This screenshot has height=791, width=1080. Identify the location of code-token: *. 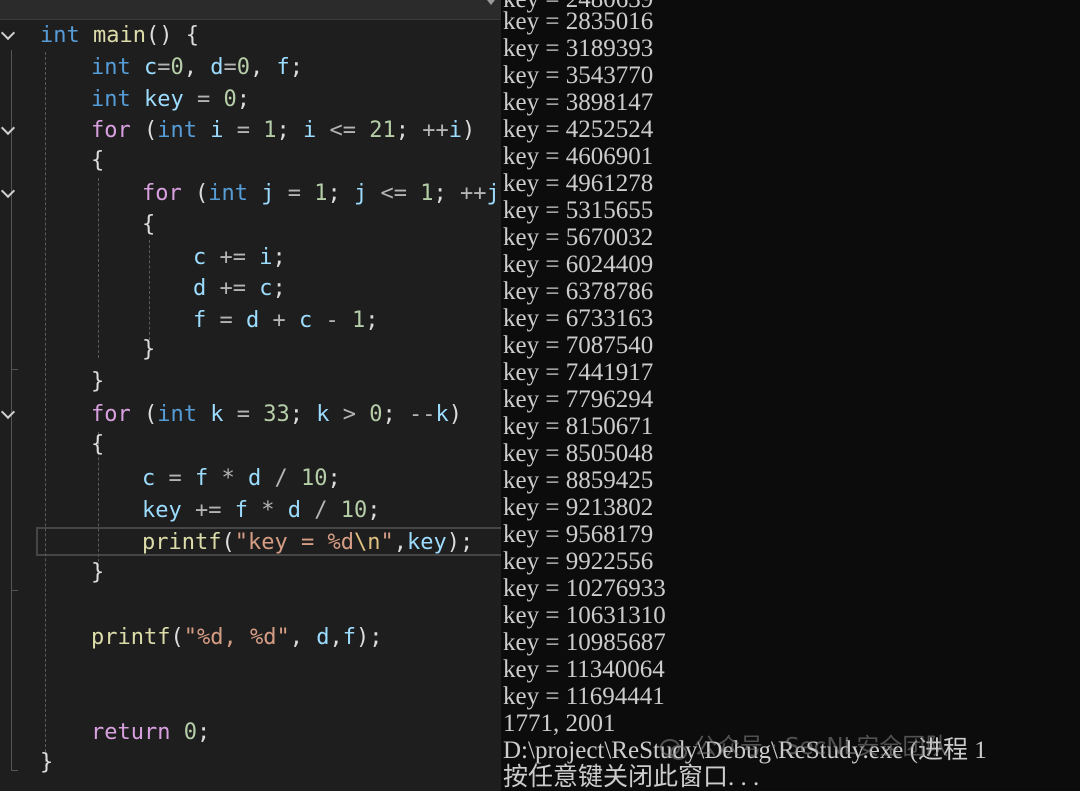
(267, 510).